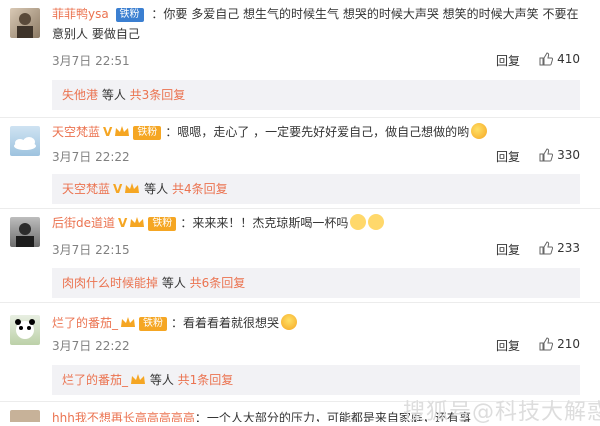 Image resolution: width=600 pixels, height=426 pixels. What do you see at coordinates (96, 34) in the screenshot?
I see `comment-text-cont: 意别人 要做自己` at bounding box center [96, 34].